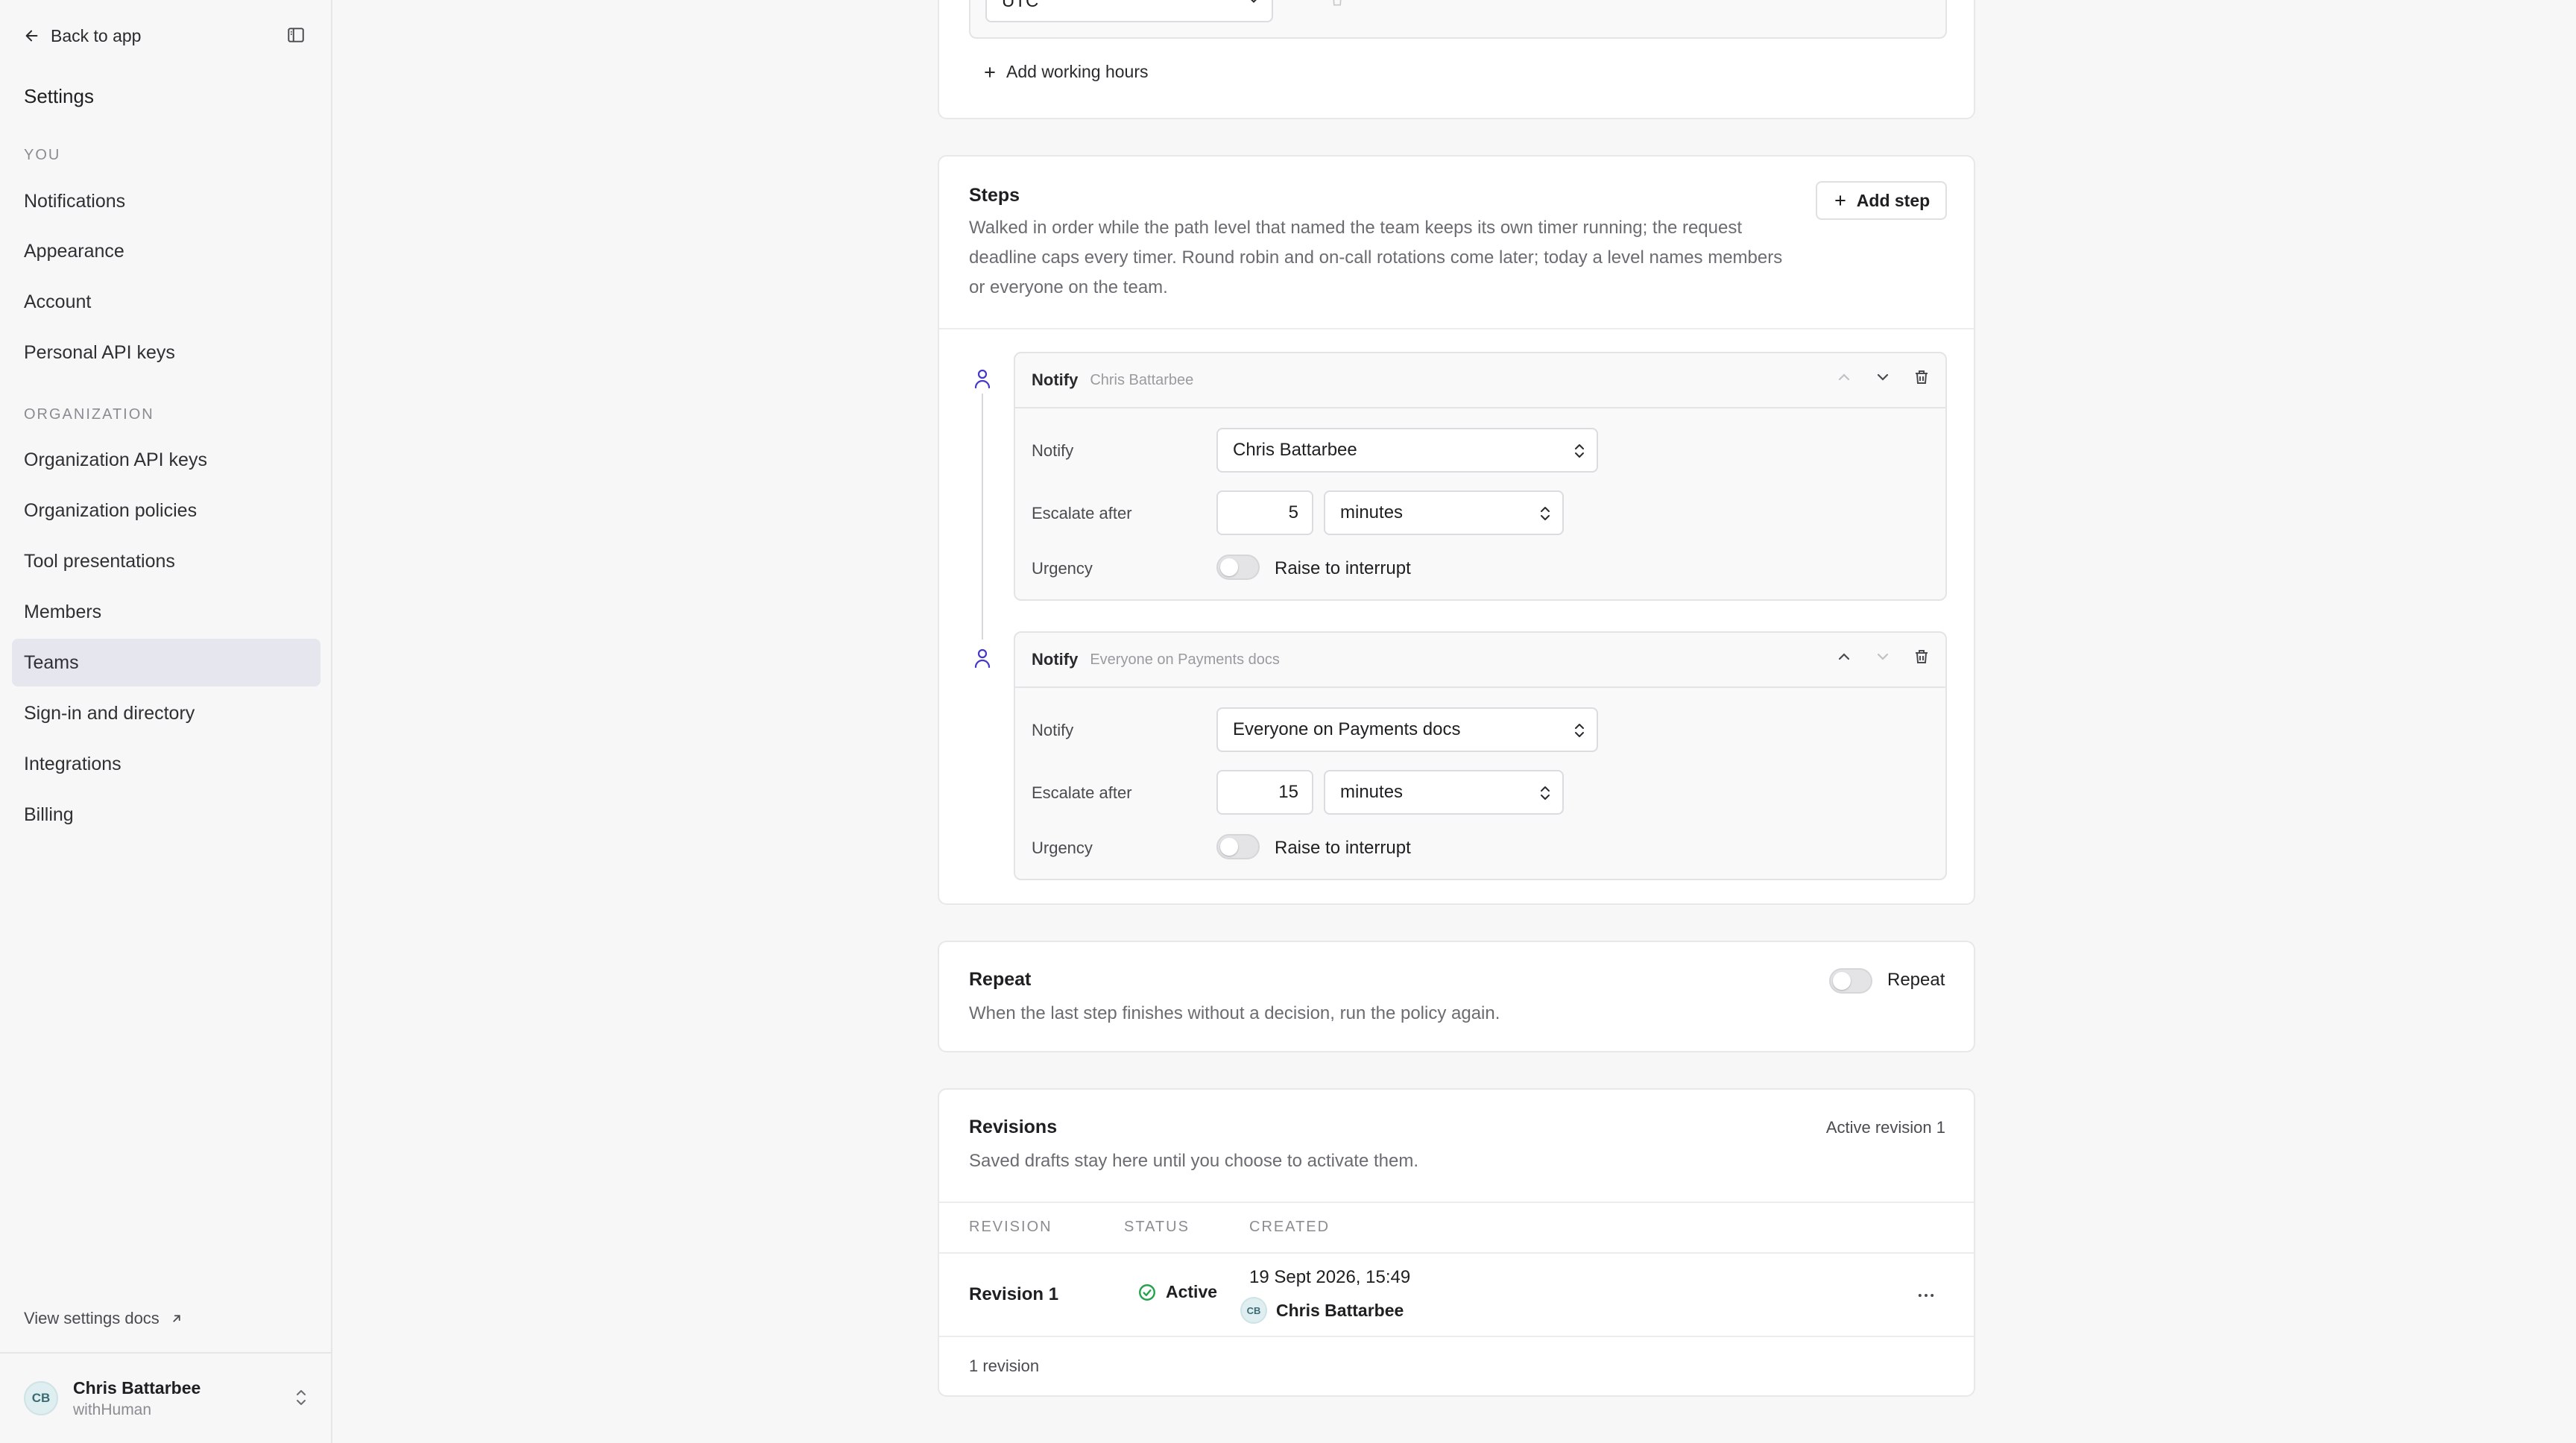 Image resolution: width=2576 pixels, height=1443 pixels. What do you see at coordinates (166, 612) in the screenshot?
I see `sidebar-item-members: Members` at bounding box center [166, 612].